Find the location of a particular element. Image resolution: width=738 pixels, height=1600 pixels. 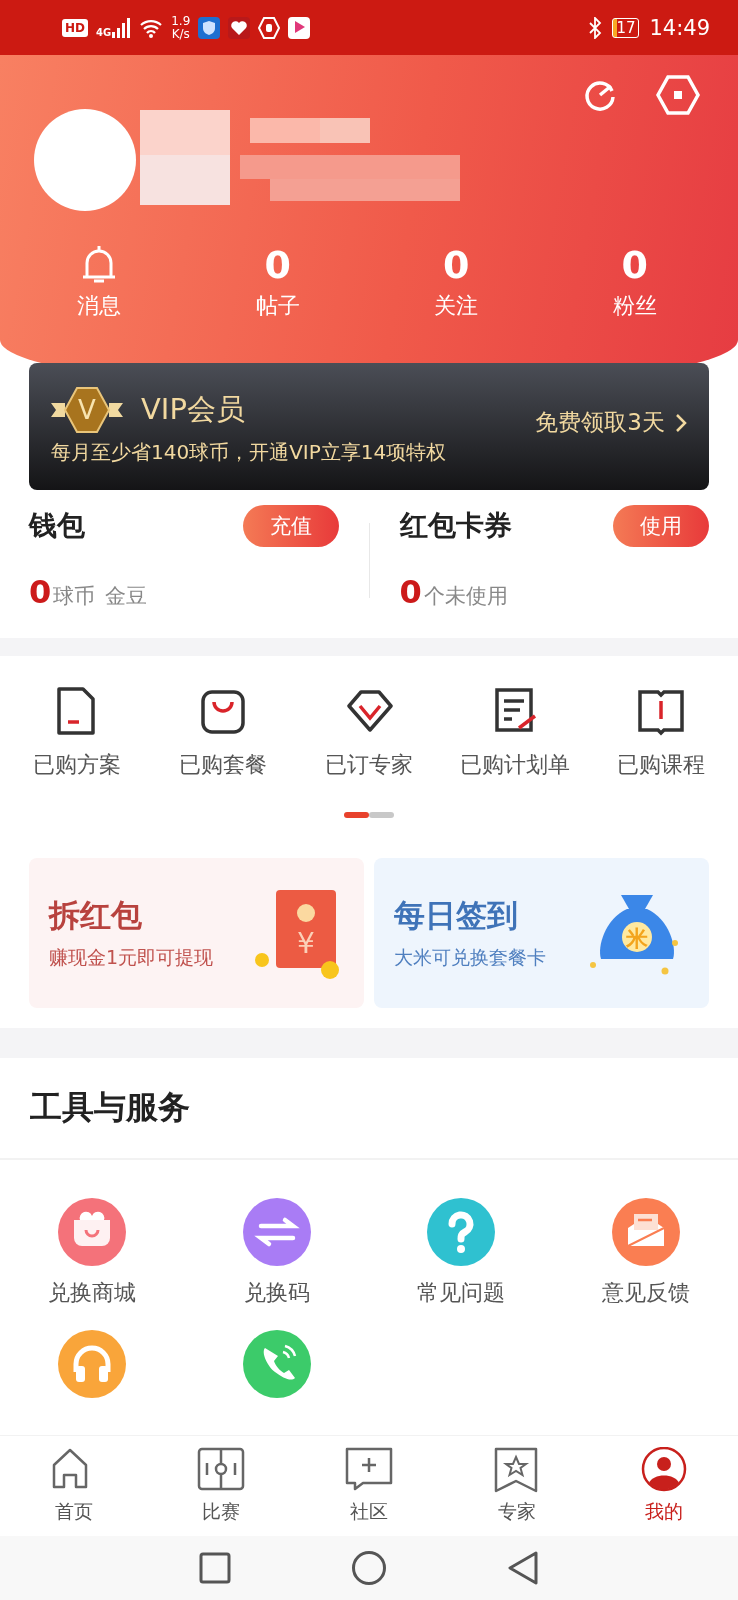

wifi-icon is located at coordinates (151, 27).